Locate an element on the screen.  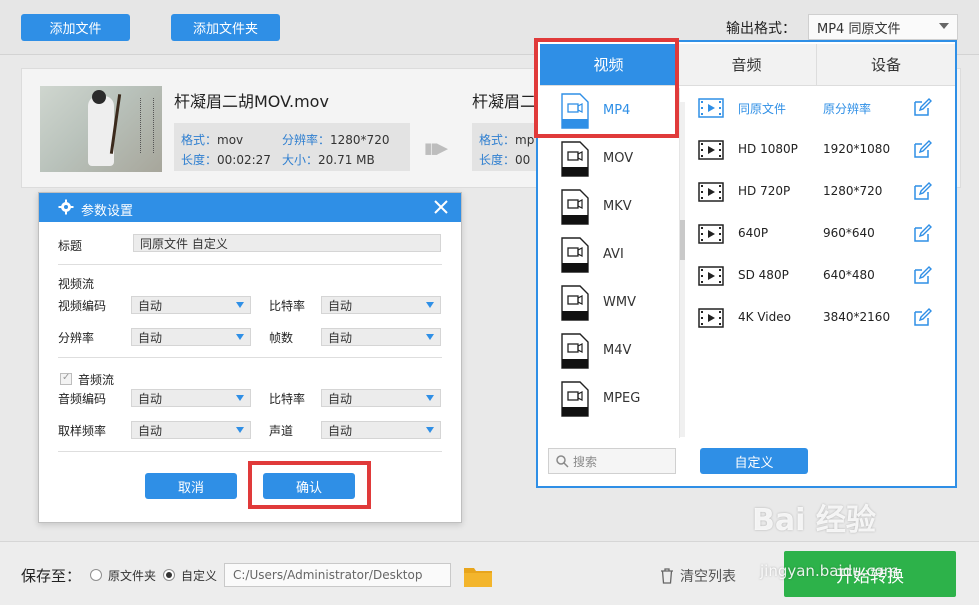
custom-folder-label: 自定义 is located at coordinates (199, 576).